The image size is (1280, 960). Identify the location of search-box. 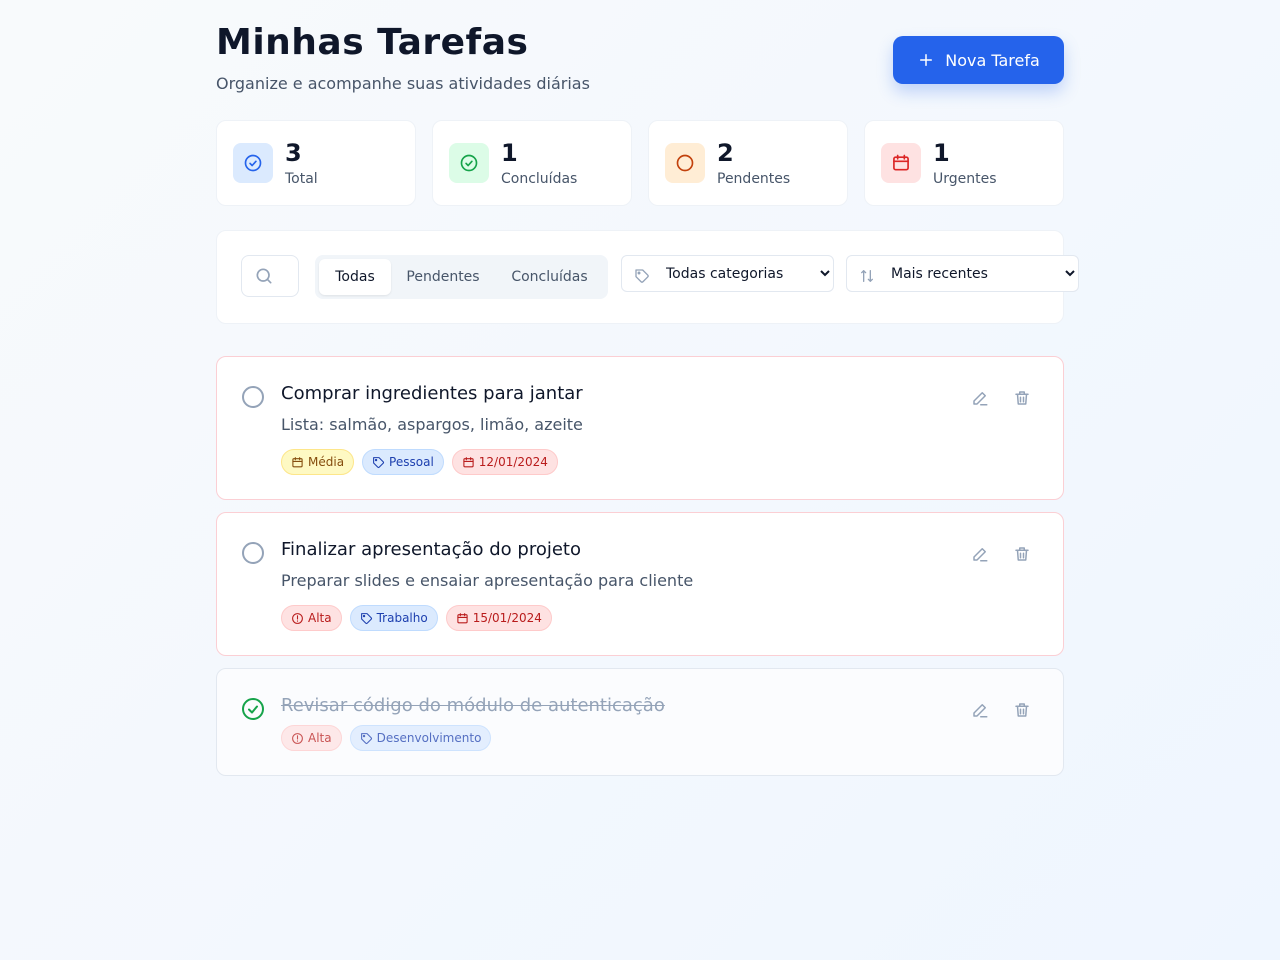
(270, 276).